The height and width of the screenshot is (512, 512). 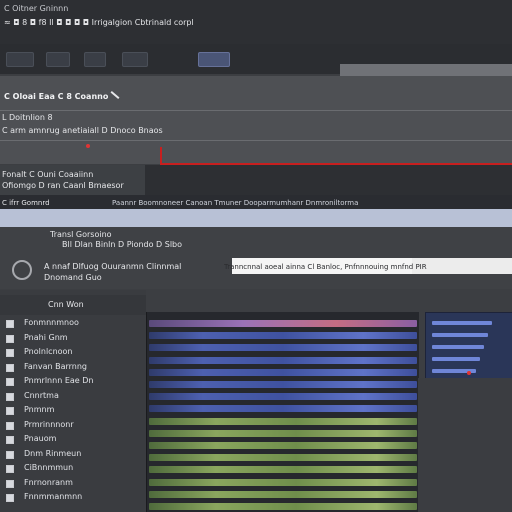 I want to click on preview-panel, so click(x=468, y=346).